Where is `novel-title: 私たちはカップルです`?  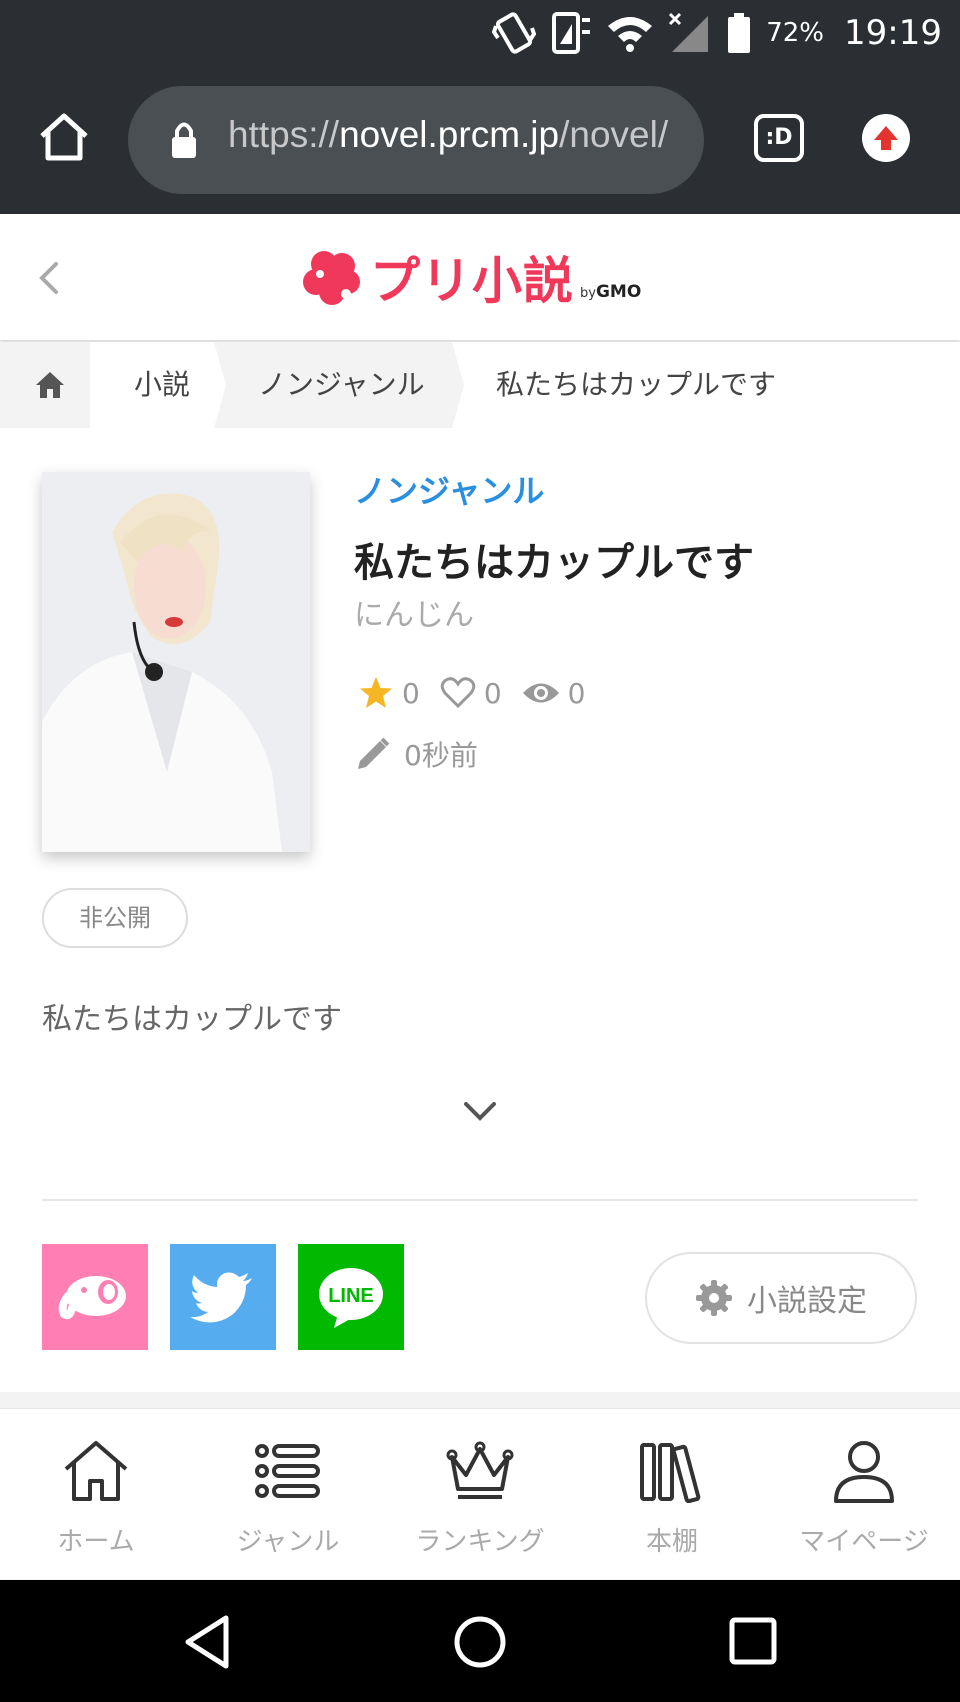
novel-title: 私たちはカップルです is located at coordinates (554, 563).